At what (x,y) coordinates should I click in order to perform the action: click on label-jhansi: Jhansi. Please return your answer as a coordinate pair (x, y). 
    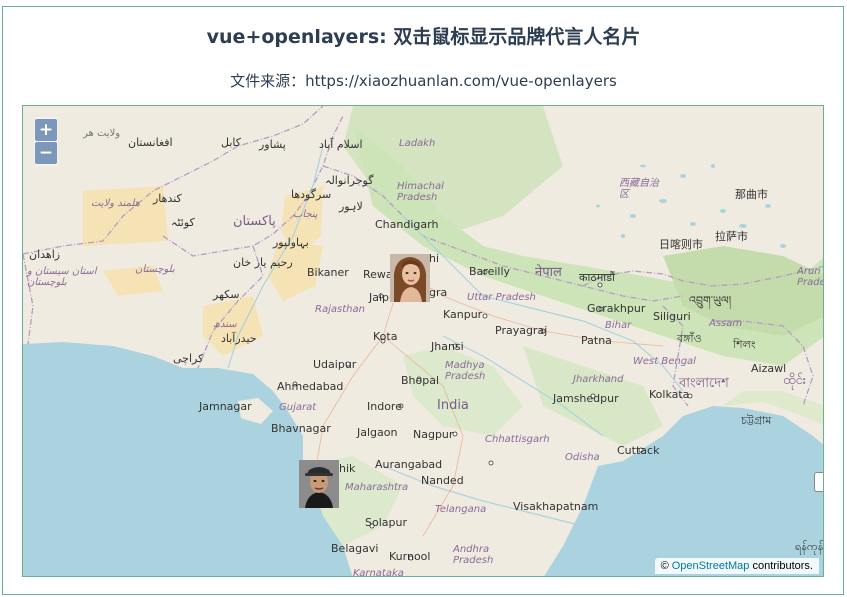
    Looking at the image, I should click on (447, 346).